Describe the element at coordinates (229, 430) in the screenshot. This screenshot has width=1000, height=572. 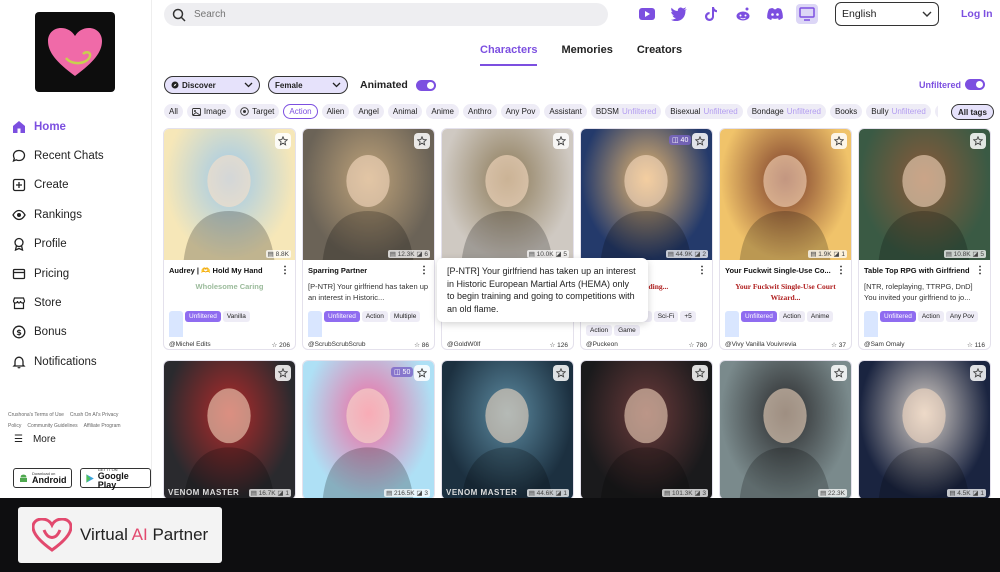
I see `character-image: VENOM MASTER ▤ 16.7K ◪ 1` at that location.